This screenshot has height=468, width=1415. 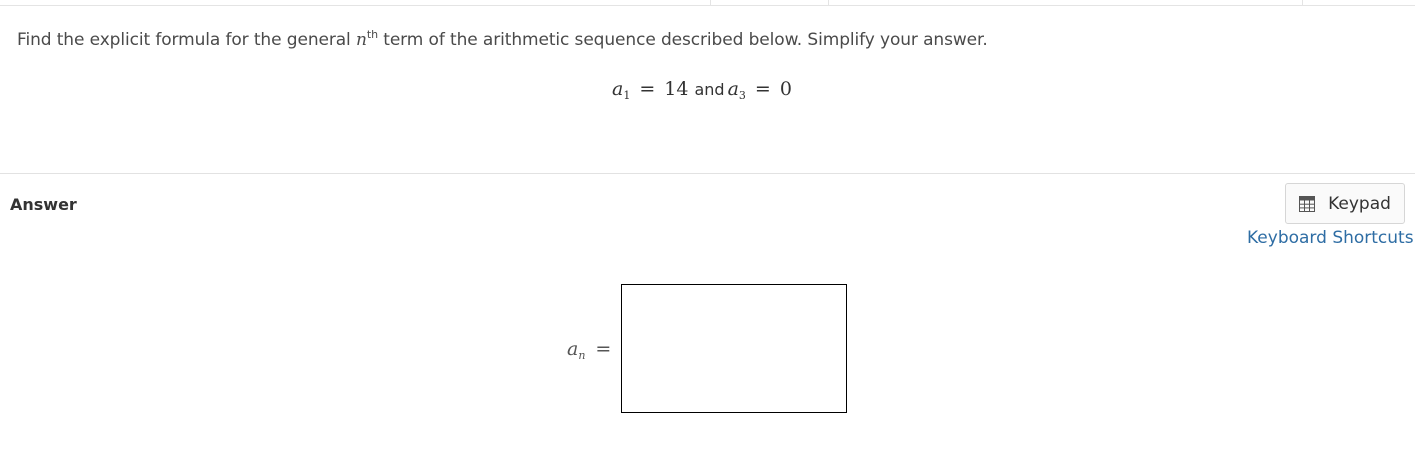 I want to click on keypad-button: Keypad, so click(x=1345, y=203).